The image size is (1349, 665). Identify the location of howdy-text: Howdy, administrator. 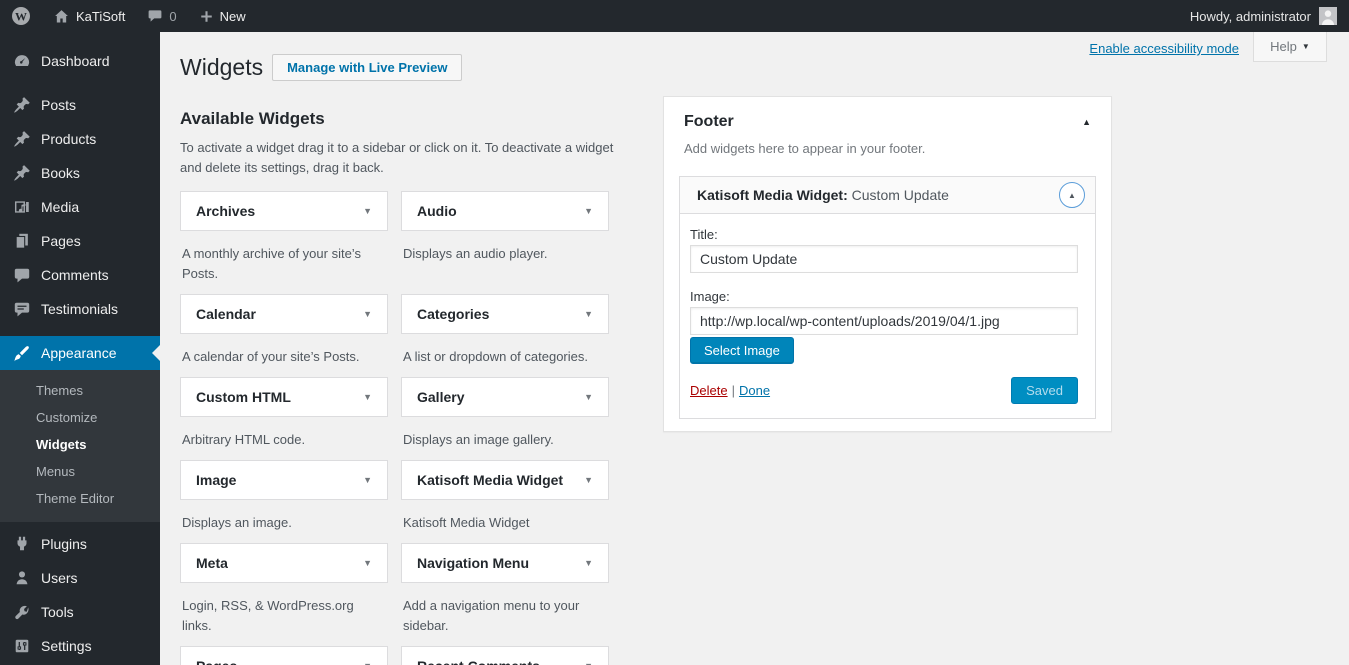
(1250, 16).